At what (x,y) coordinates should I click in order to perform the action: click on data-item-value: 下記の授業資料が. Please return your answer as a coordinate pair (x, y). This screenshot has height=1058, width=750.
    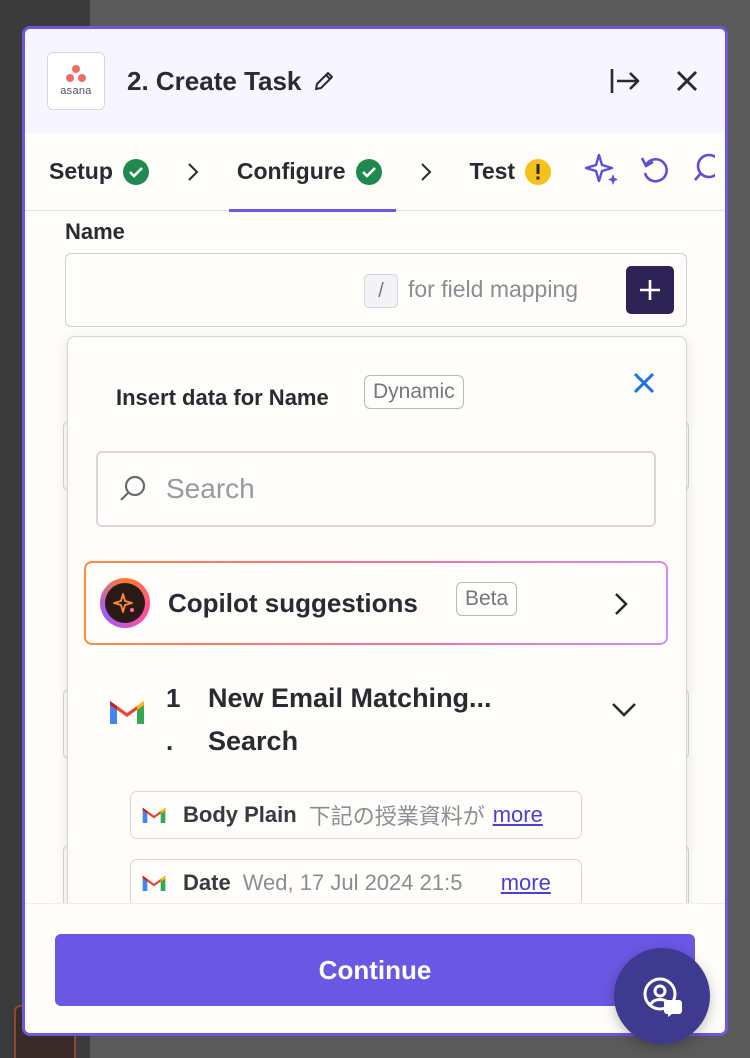
    Looking at the image, I should click on (396, 816).